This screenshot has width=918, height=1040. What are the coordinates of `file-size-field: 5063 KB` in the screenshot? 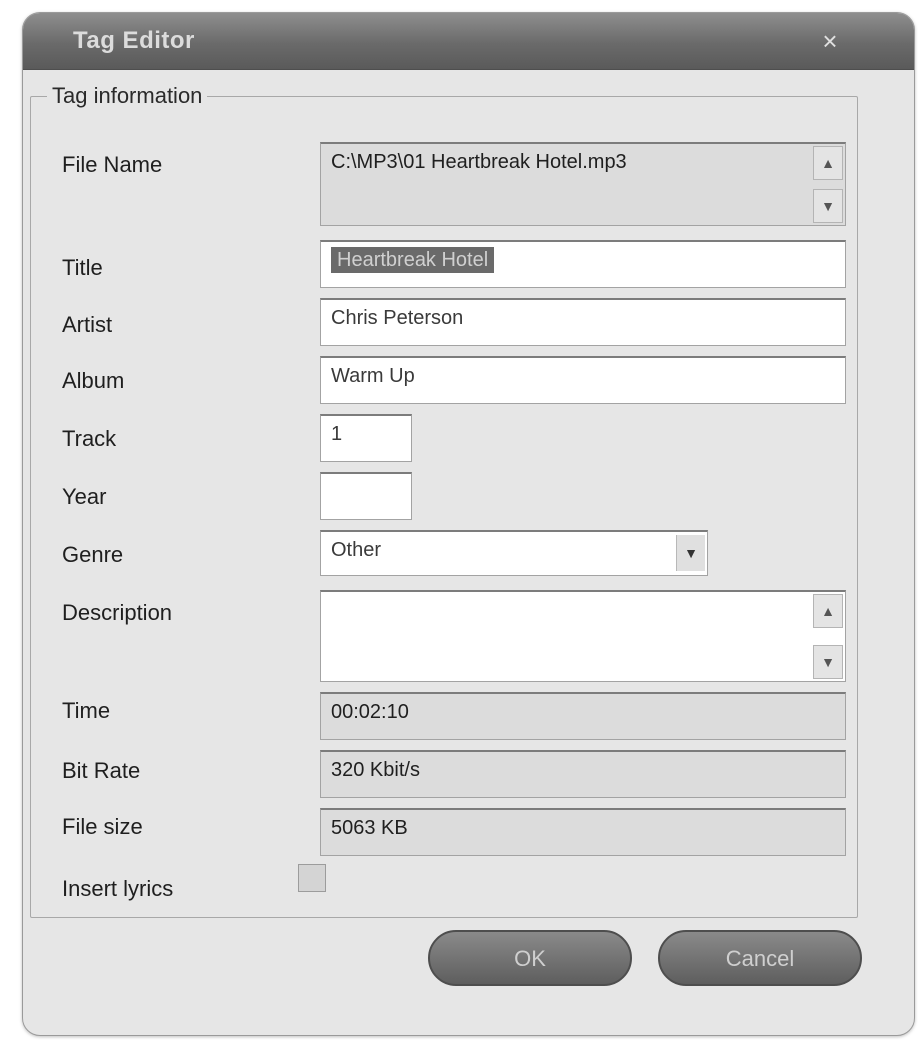 It's located at (583, 832).